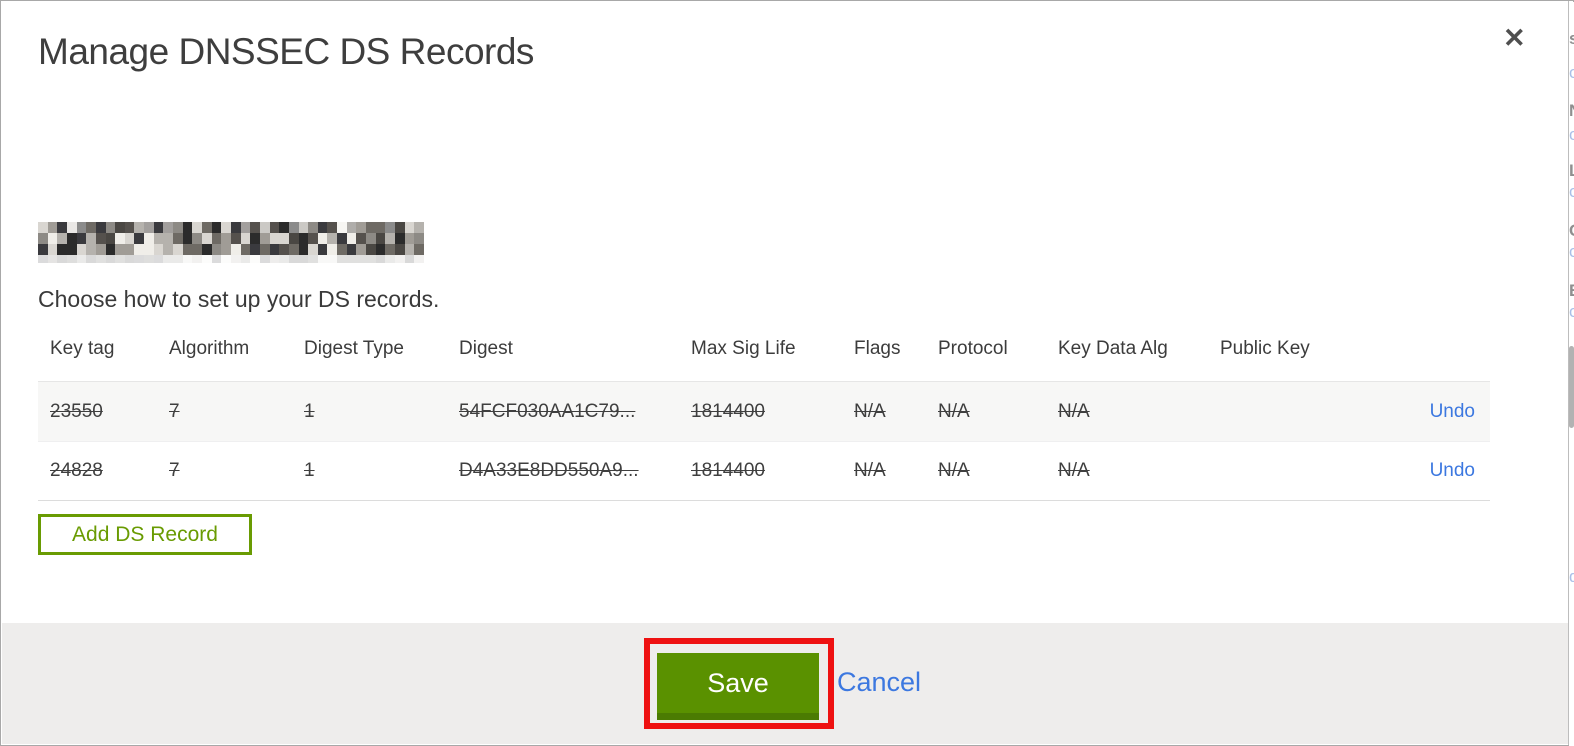 Image resolution: width=1574 pixels, height=746 pixels. What do you see at coordinates (1571, 38) in the screenshot?
I see `clipped-text-fragment: s` at bounding box center [1571, 38].